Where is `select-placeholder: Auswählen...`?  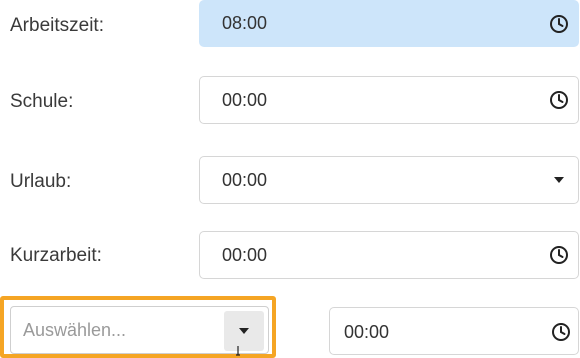
select-placeholder: Auswählen... is located at coordinates (75, 330).